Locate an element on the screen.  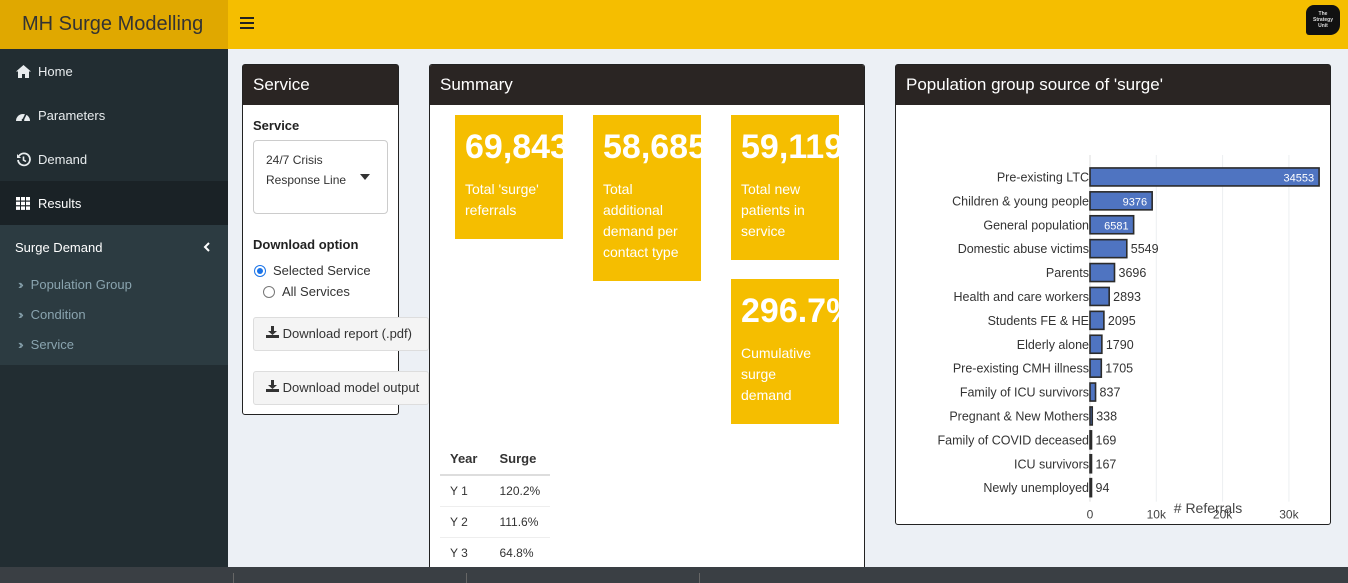
chart-data-label: 1705 is located at coordinates (1119, 369).